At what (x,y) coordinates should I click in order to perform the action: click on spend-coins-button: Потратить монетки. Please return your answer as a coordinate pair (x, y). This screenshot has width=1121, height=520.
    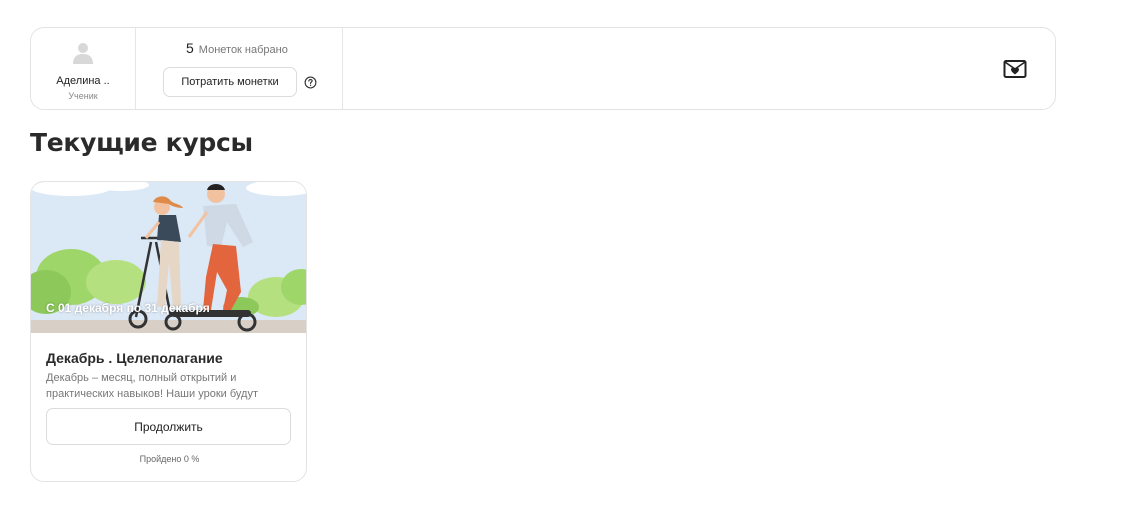
    Looking at the image, I should click on (230, 82).